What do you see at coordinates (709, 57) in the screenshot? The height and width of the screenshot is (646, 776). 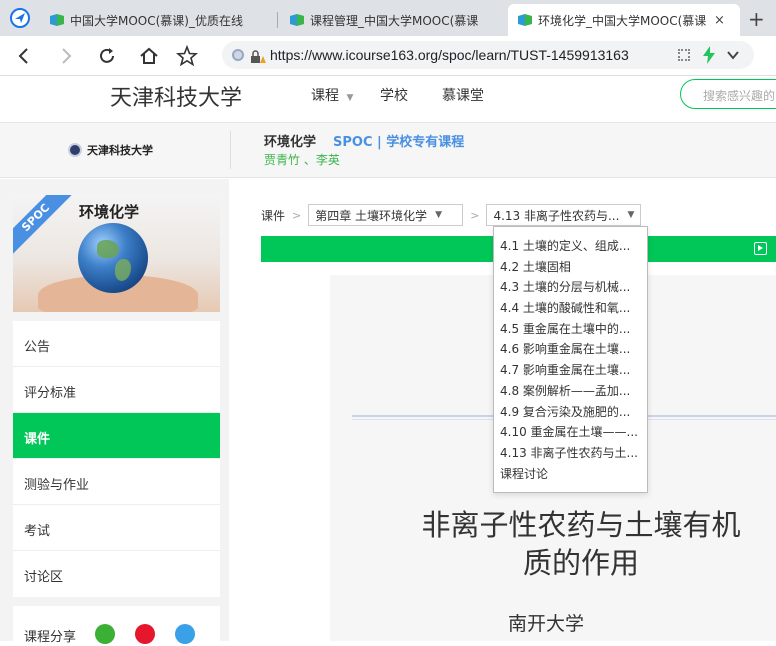 I see `lightning-icon` at bounding box center [709, 57].